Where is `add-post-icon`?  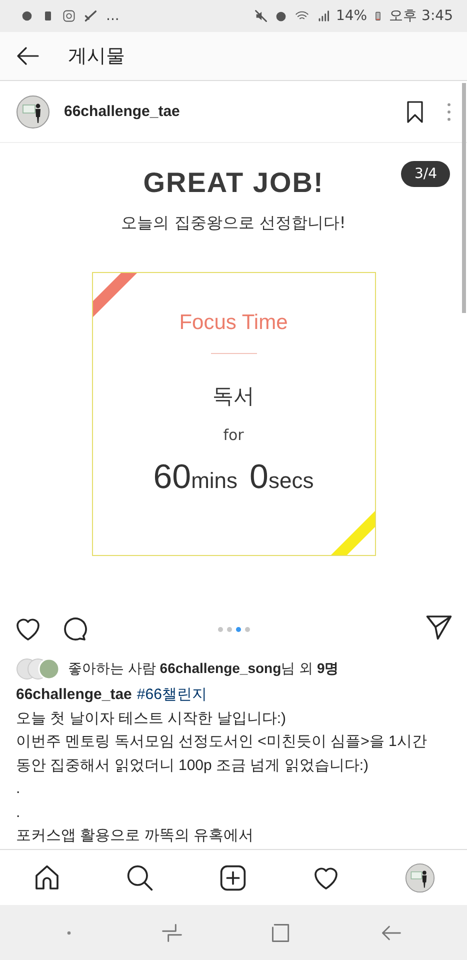
add-post-icon is located at coordinates (232, 878).